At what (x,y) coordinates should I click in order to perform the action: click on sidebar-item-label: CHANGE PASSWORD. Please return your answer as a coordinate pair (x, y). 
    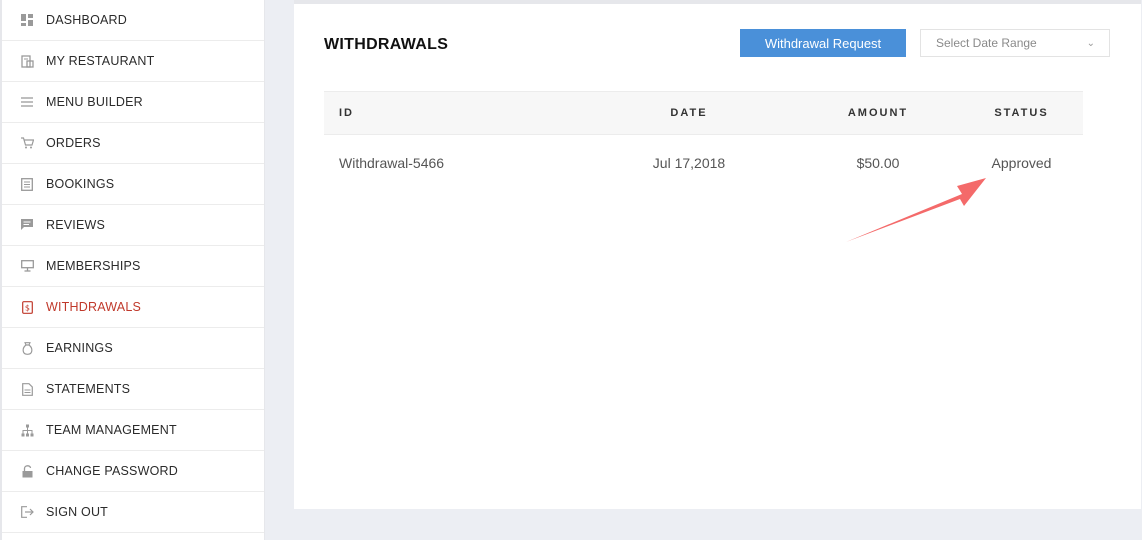
    Looking at the image, I should click on (112, 471).